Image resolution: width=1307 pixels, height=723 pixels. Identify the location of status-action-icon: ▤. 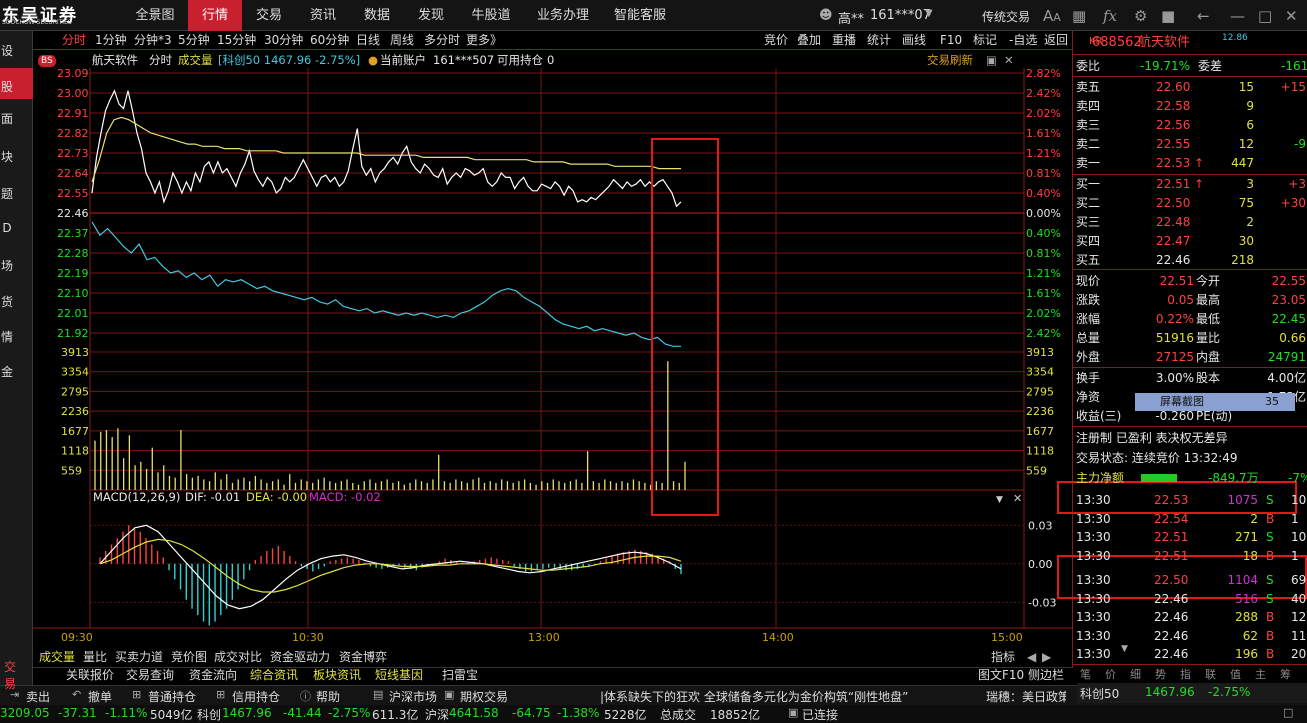
(378, 694).